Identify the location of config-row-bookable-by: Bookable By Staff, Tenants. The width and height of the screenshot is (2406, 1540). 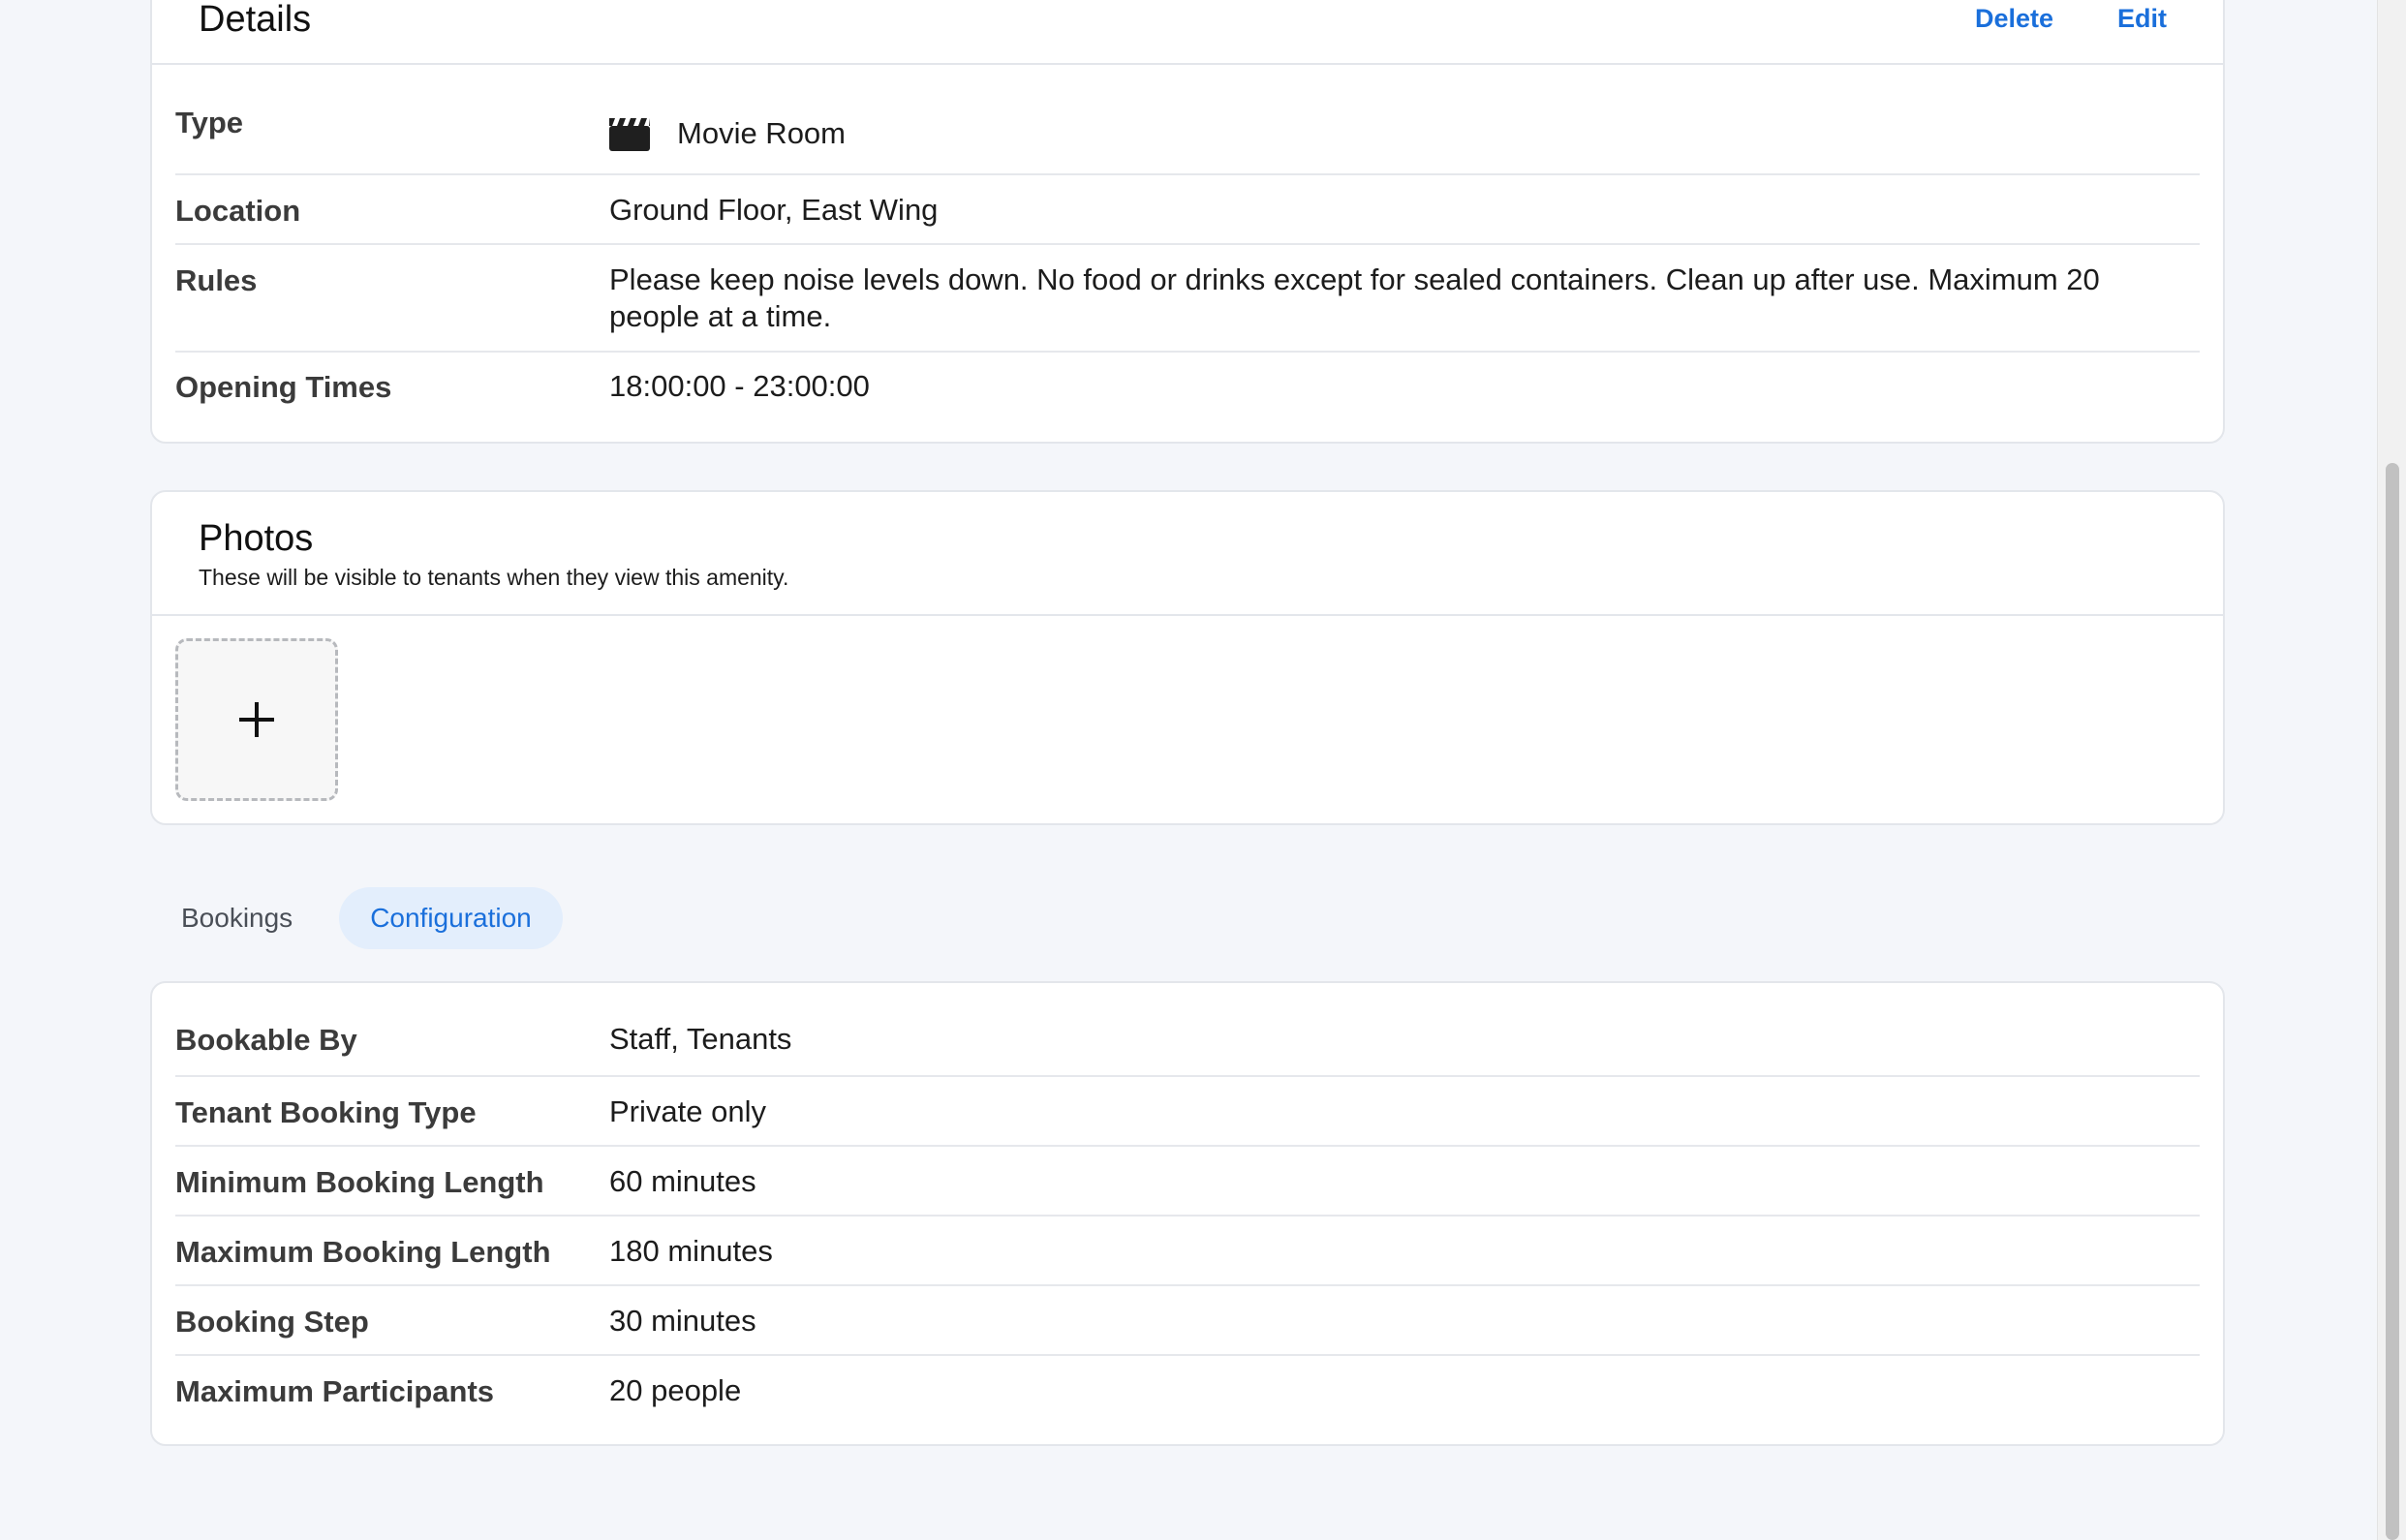
(1187, 1030).